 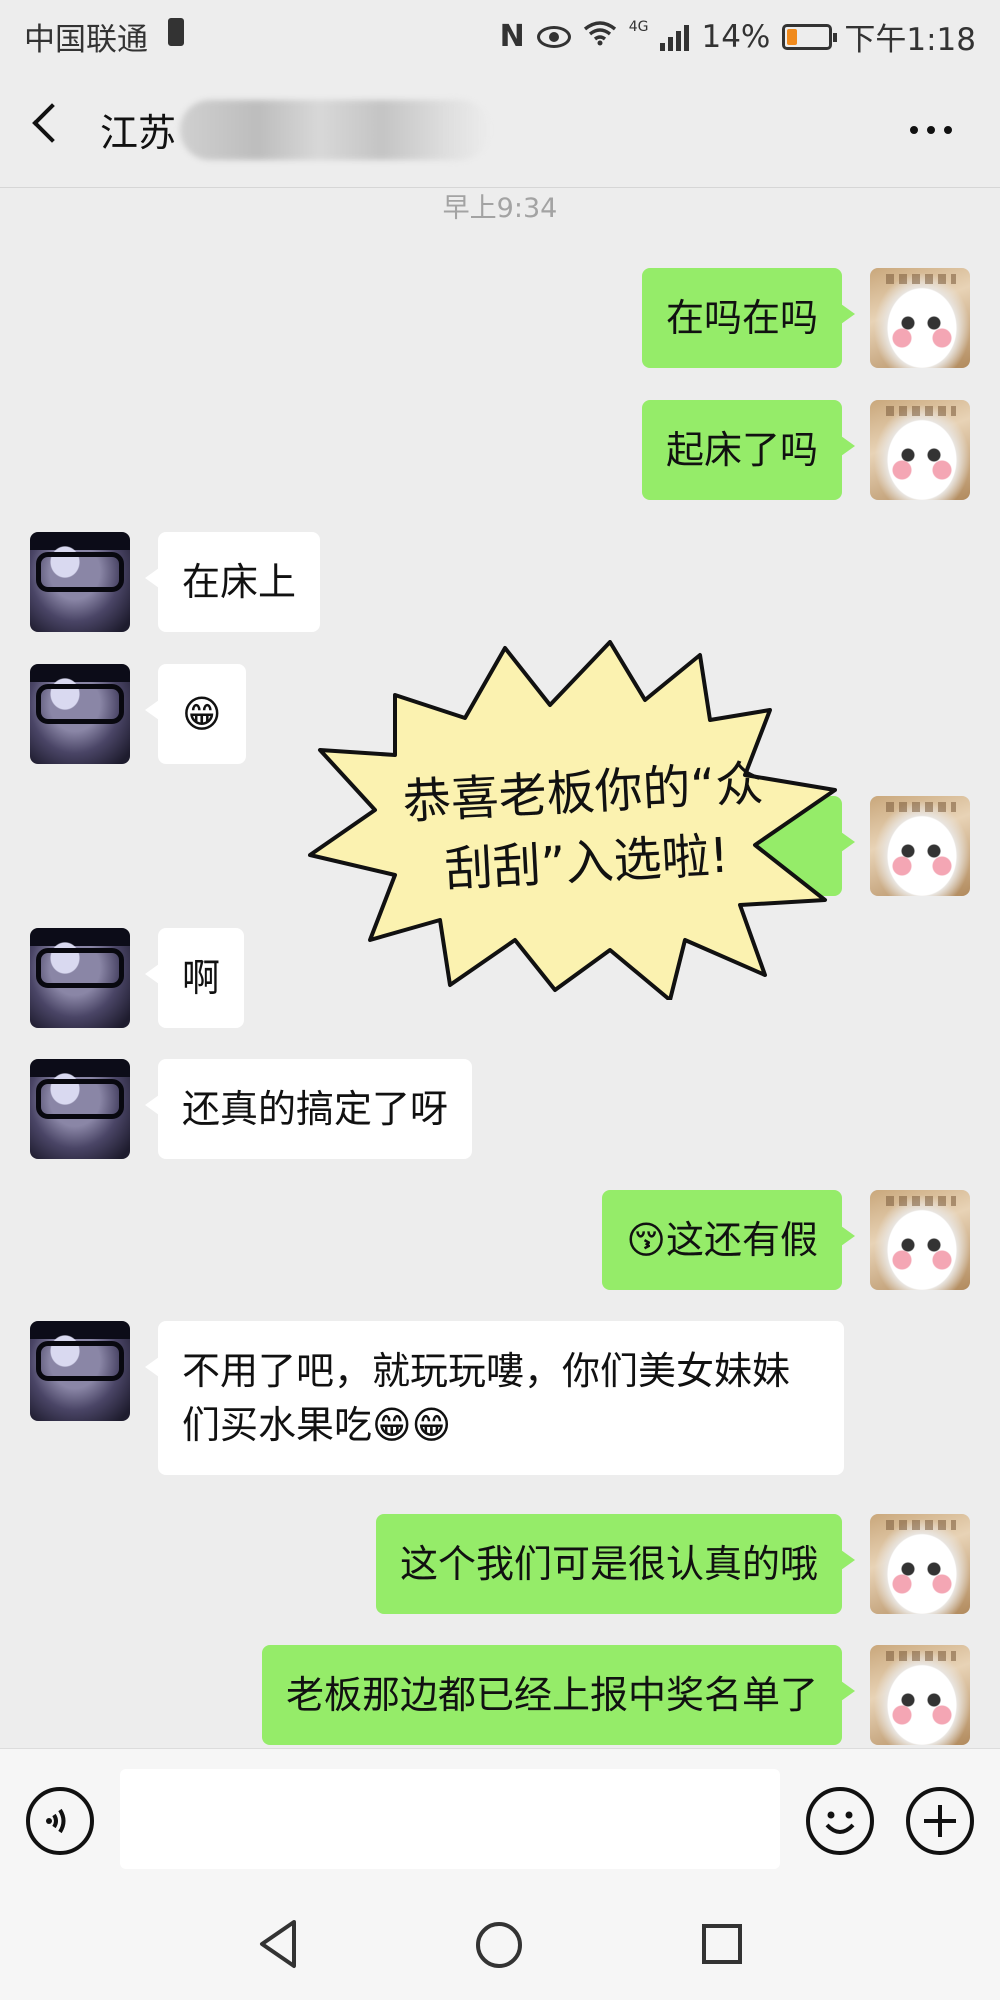 I want to click on outgoing-message: 老板那边都已经上报中奖名单了, so click(x=558, y=1695).